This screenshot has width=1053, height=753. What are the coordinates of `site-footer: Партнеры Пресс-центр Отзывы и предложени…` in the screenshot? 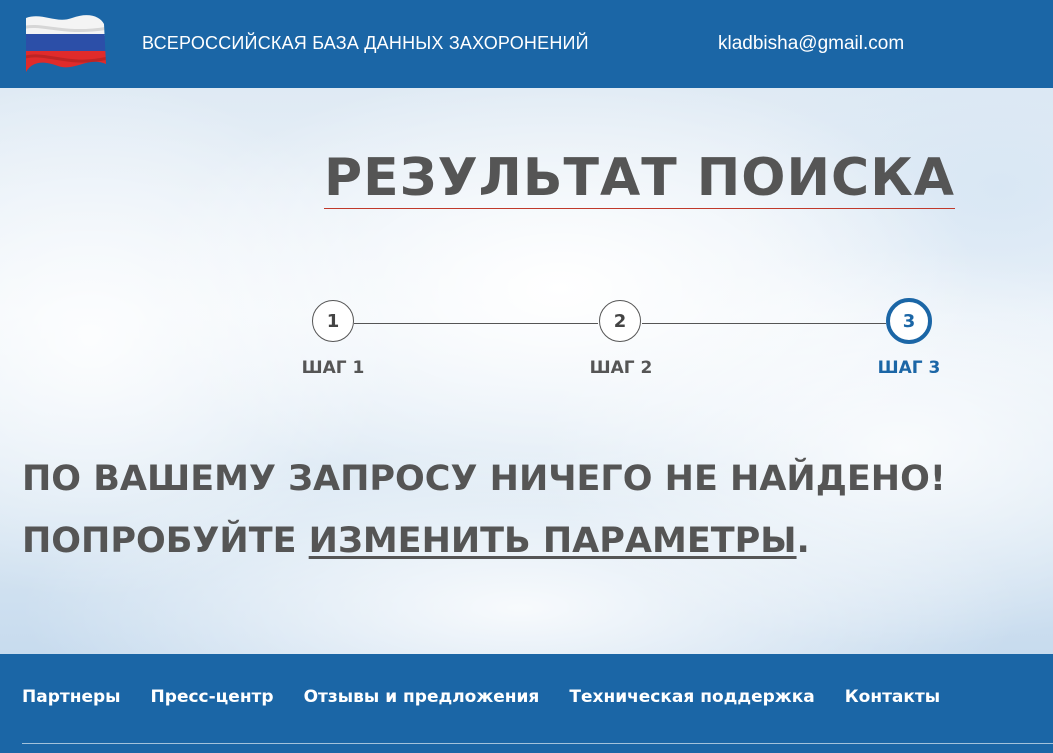 It's located at (526, 703).